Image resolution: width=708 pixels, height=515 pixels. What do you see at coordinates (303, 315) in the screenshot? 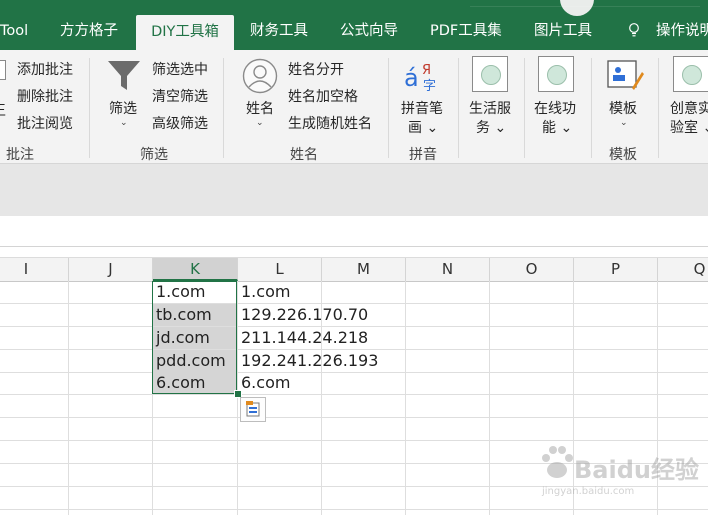
I see `cell-l2: 129.226.170.70` at bounding box center [303, 315].